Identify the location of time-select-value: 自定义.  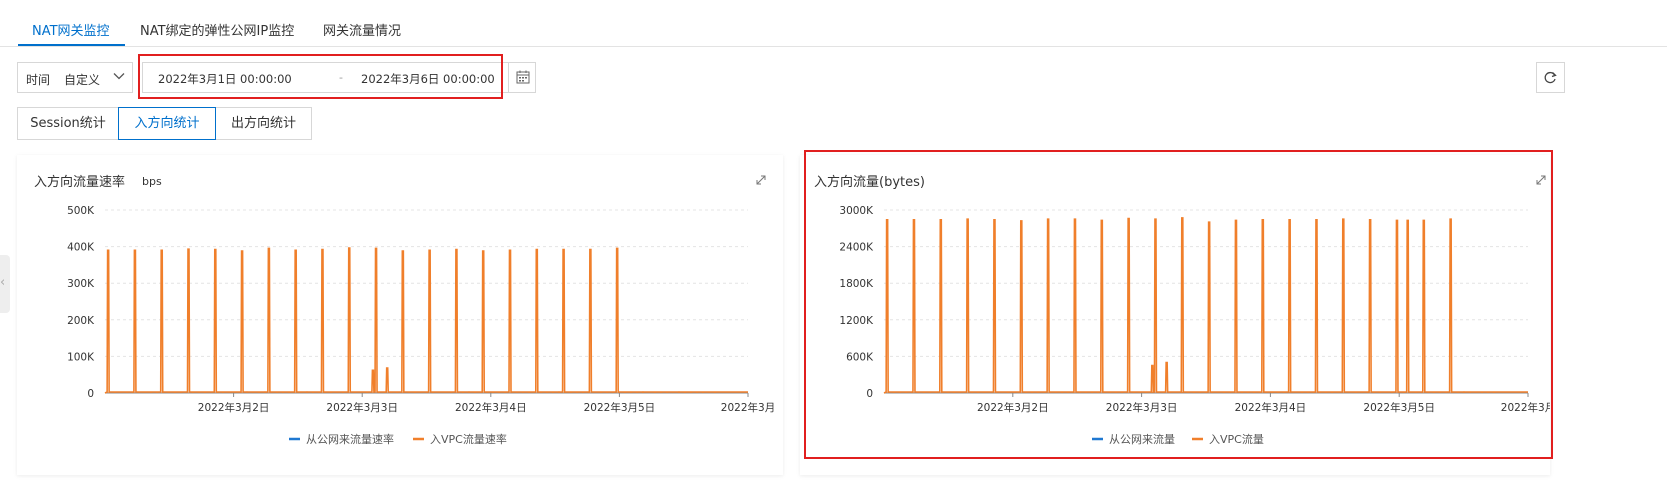
(82, 80).